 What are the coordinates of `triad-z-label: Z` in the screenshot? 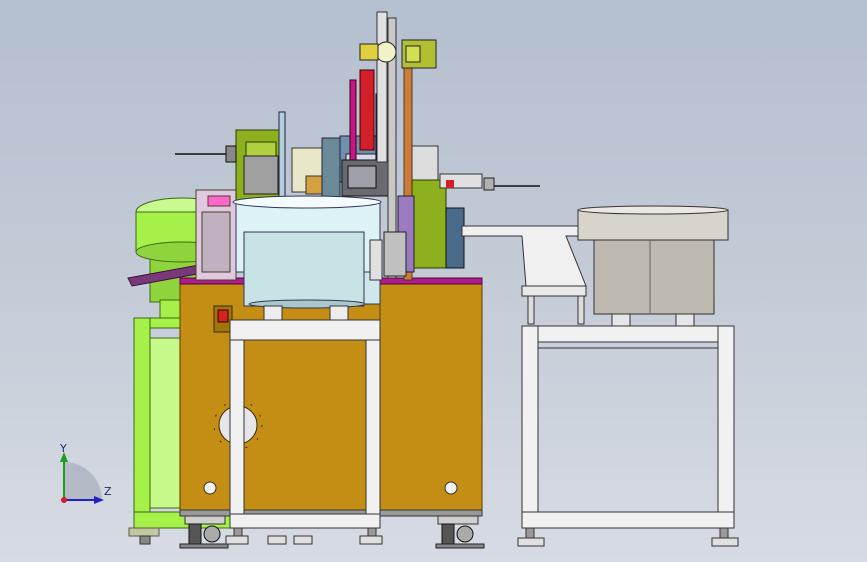 It's located at (108, 491).